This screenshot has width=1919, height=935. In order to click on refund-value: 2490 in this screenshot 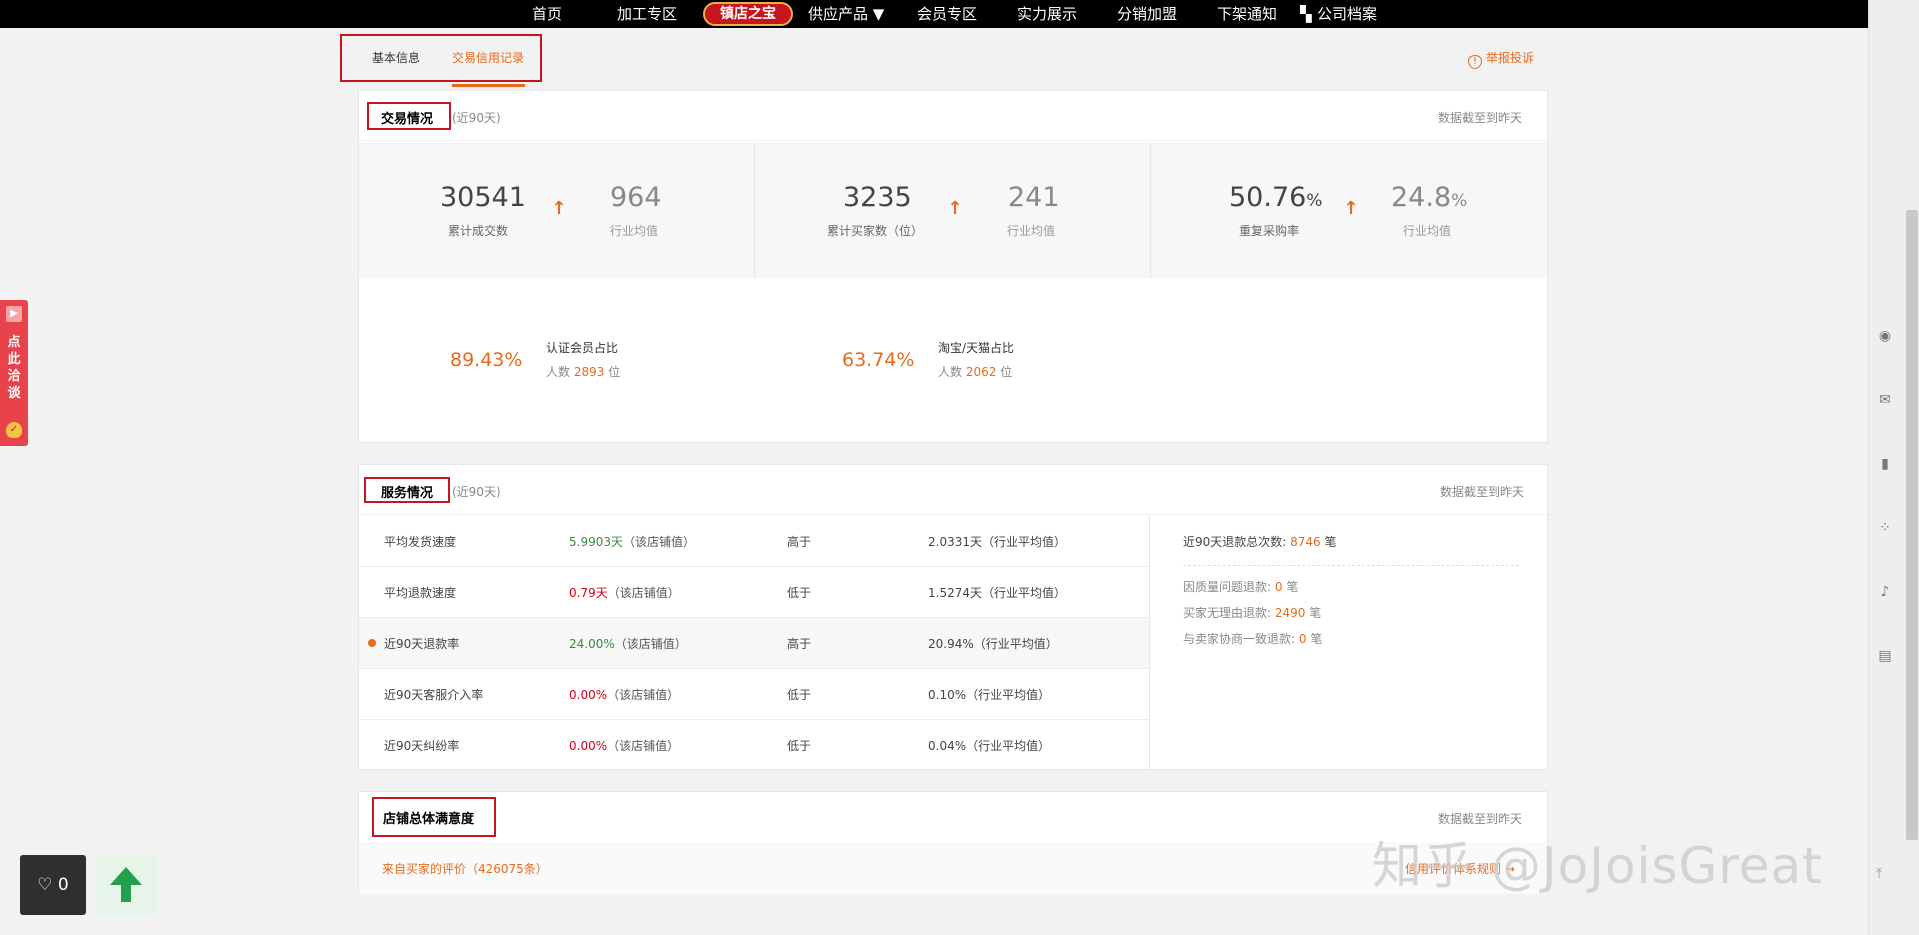, I will do `click(1290, 613)`.